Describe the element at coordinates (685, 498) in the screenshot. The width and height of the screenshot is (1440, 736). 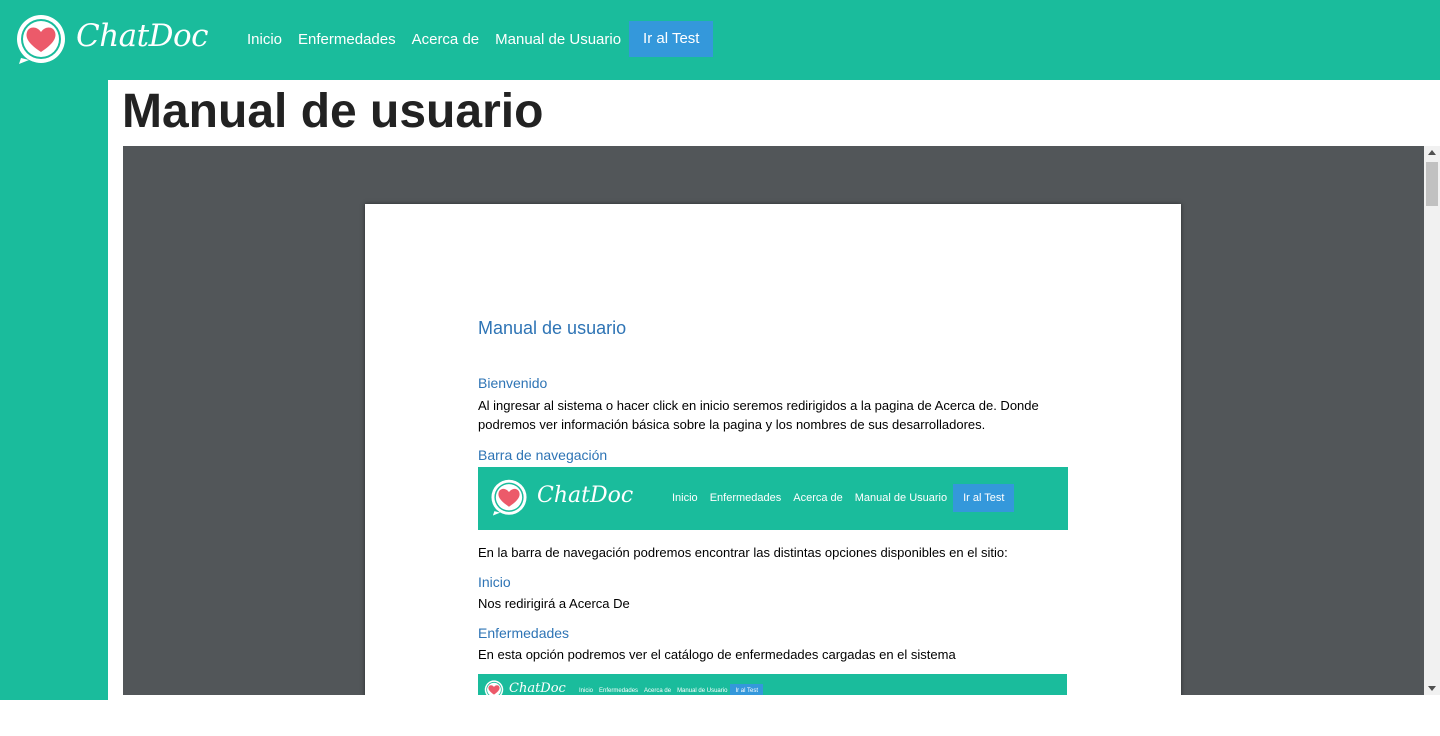
I see `doc-nav-link-inicio: Inicio` at that location.